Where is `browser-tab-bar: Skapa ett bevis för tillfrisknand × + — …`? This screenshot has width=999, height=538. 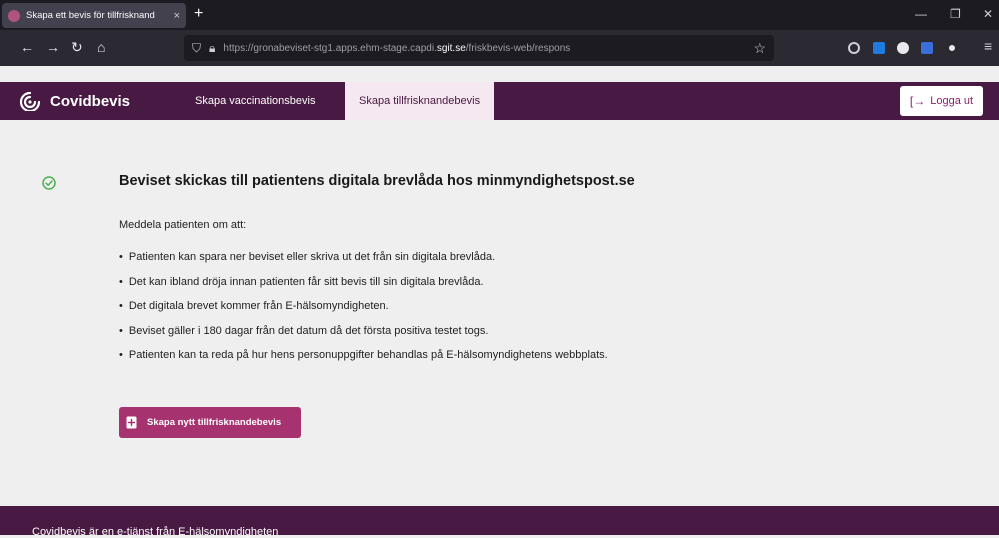
browser-tab-bar: Skapa ett bevis för tillfrisknand × + — … is located at coordinates (499, 15).